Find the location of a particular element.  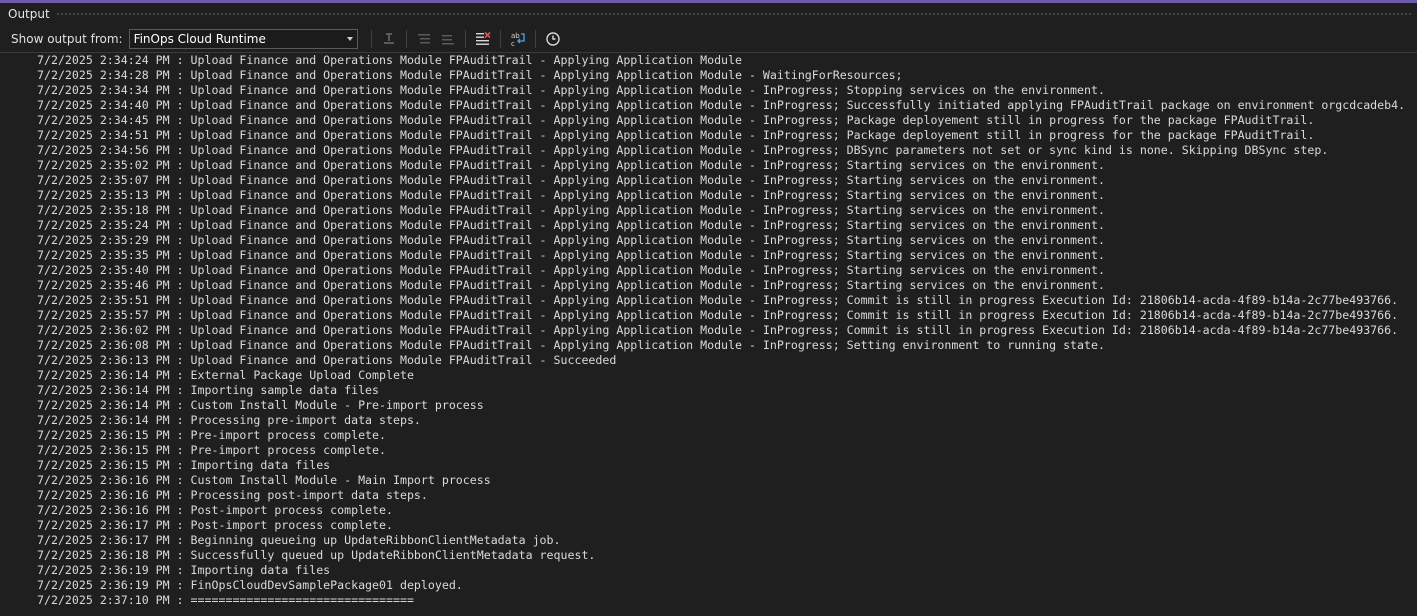

output-source-dropdown: FinOps Cloud Runtime is located at coordinates (243, 39).